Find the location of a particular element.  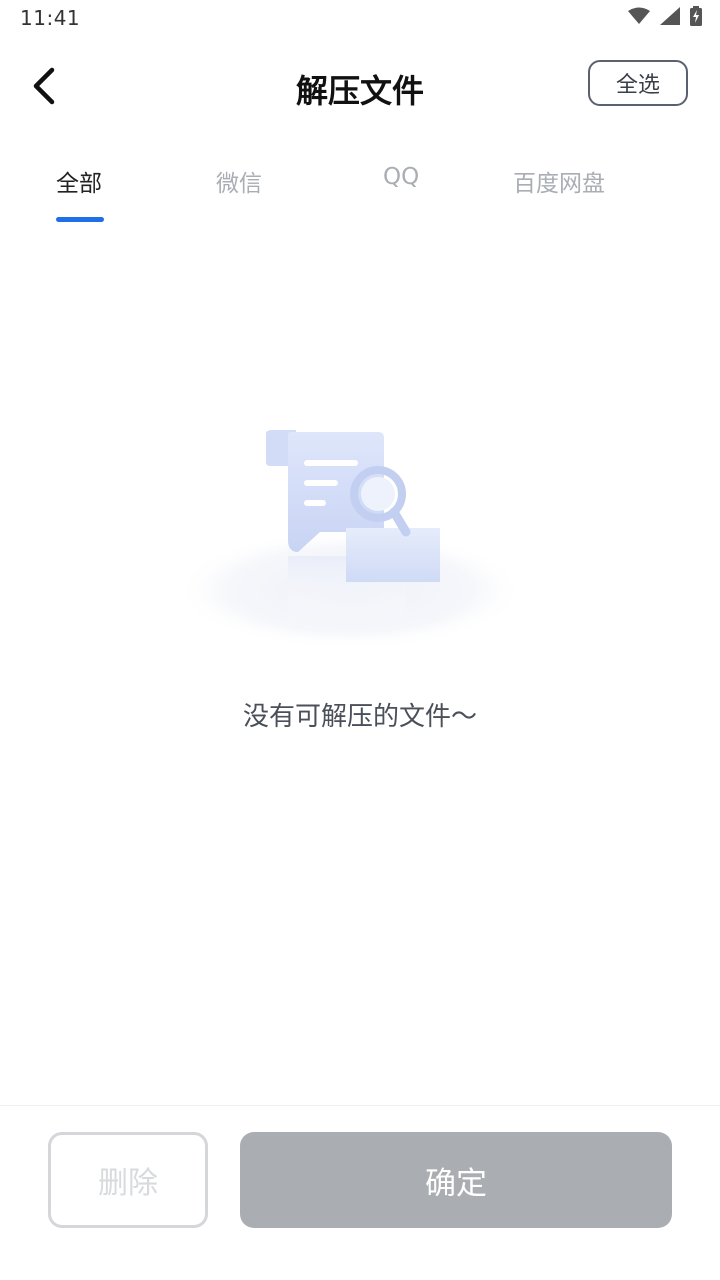

bottom-divider is located at coordinates (360, 1105).